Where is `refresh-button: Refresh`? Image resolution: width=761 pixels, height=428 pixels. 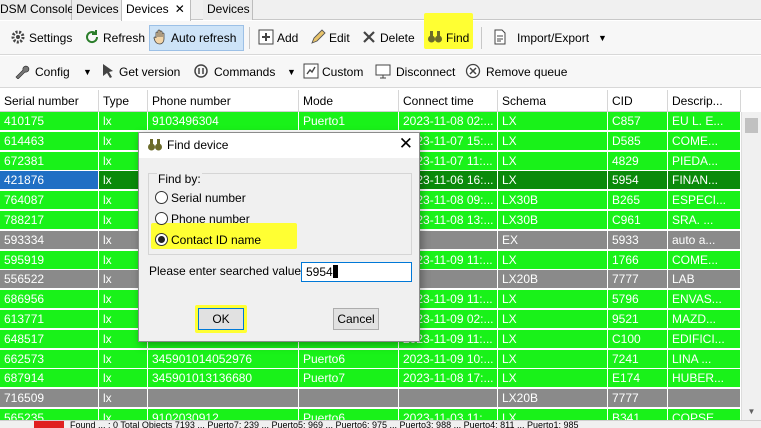
refresh-button: Refresh is located at coordinates (113, 38).